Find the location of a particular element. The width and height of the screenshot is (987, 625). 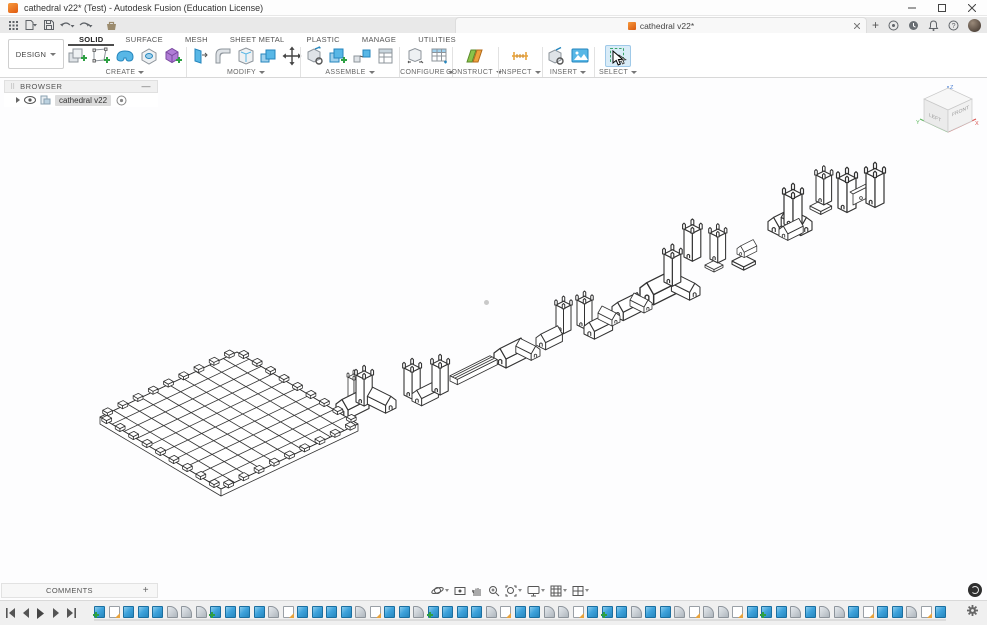

group-assemble-label: ASSEMBLE is located at coordinates (345, 72).